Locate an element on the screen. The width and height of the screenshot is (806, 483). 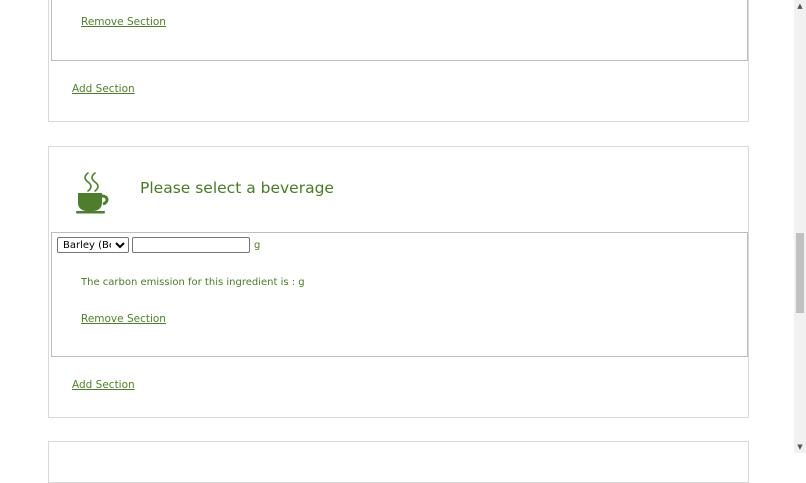
unit-label: g is located at coordinates (257, 245).